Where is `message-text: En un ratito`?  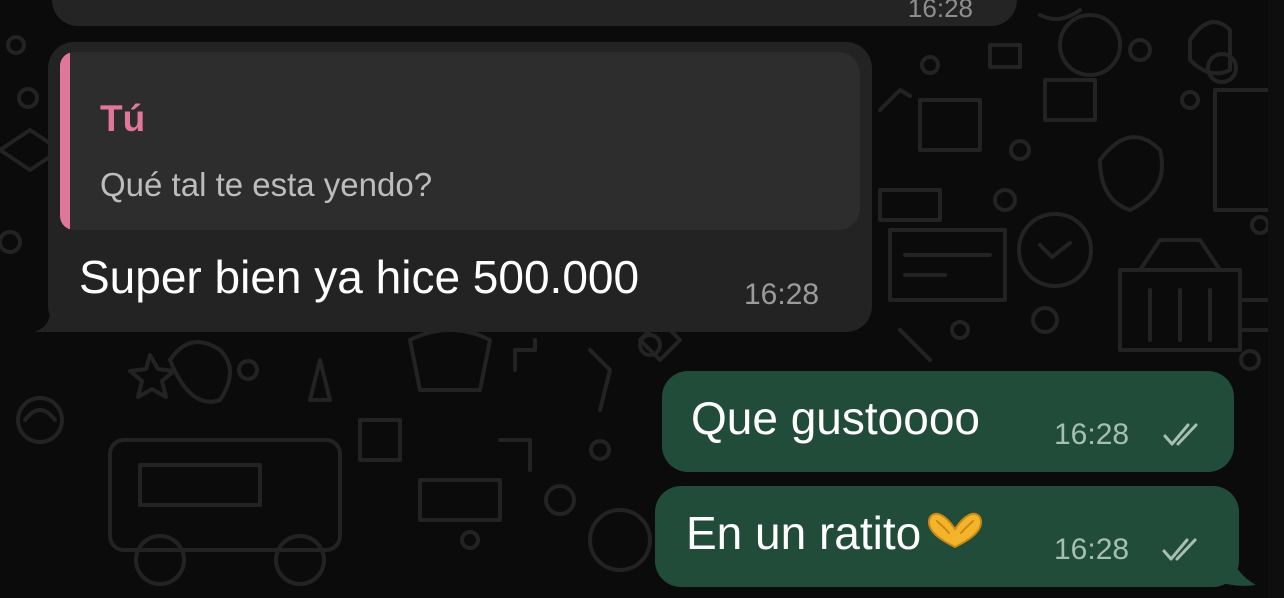
message-text: En un ratito is located at coordinates (804, 533).